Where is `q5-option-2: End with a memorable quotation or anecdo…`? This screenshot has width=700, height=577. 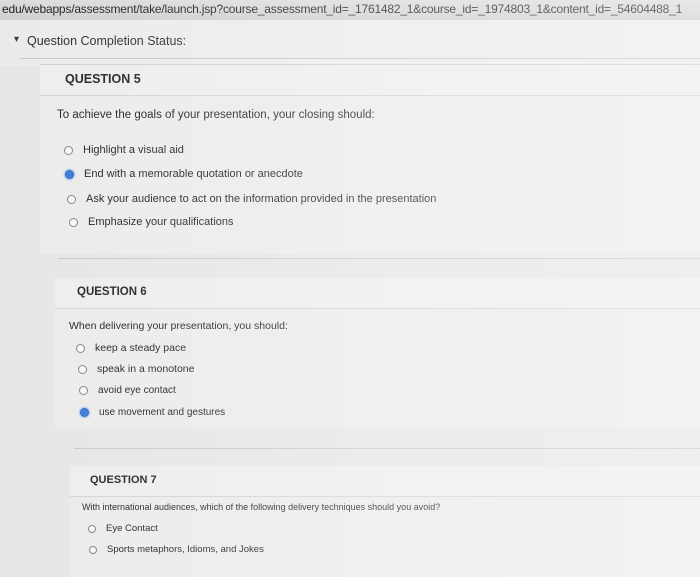
q5-option-2: End with a memorable quotation or anecdo… is located at coordinates (184, 174).